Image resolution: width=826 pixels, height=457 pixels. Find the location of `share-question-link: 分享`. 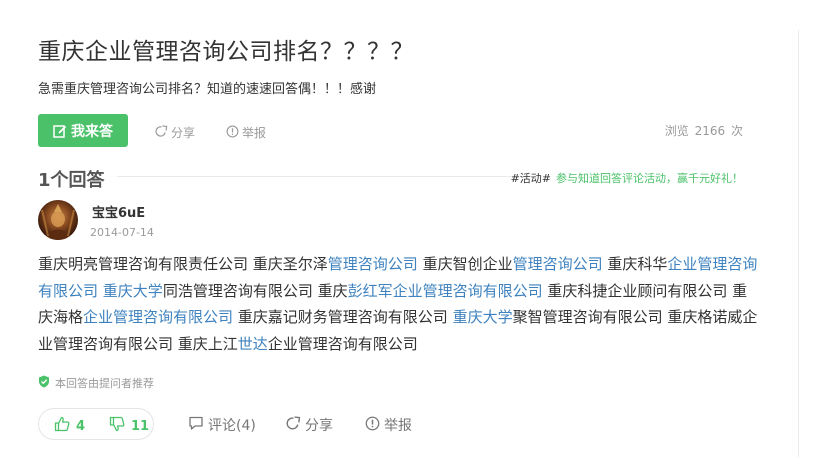

share-question-link: 分享 is located at coordinates (175, 132).